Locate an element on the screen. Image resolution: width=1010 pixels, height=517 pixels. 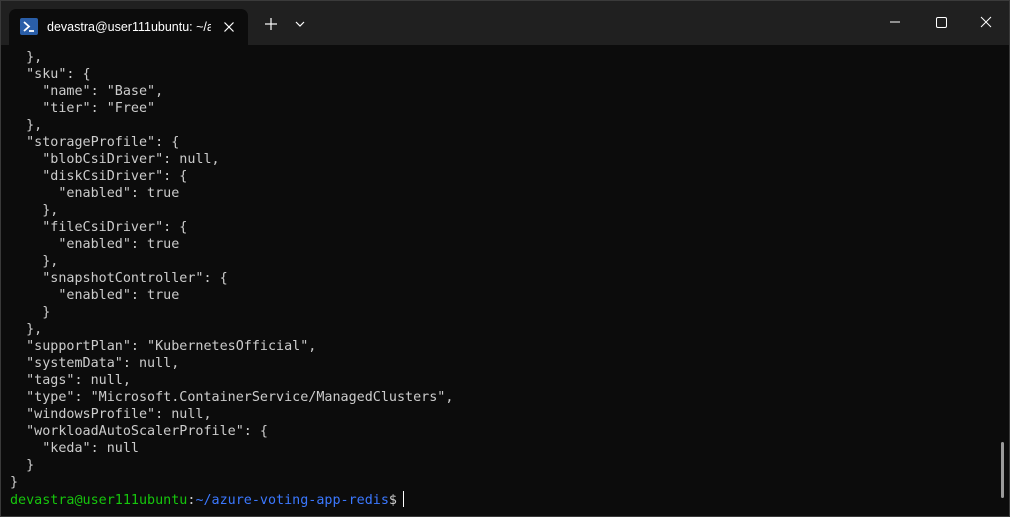
tab-title: devastra@user111ubuntu: ~/az is located at coordinates (129, 27).